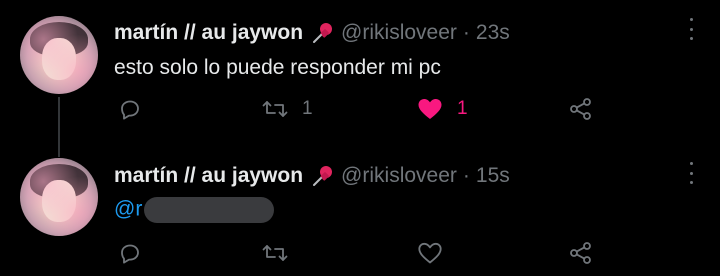 This screenshot has height=276, width=720. Describe the element at coordinates (493, 33) in the screenshot. I see `timestamp: 23s` at that location.